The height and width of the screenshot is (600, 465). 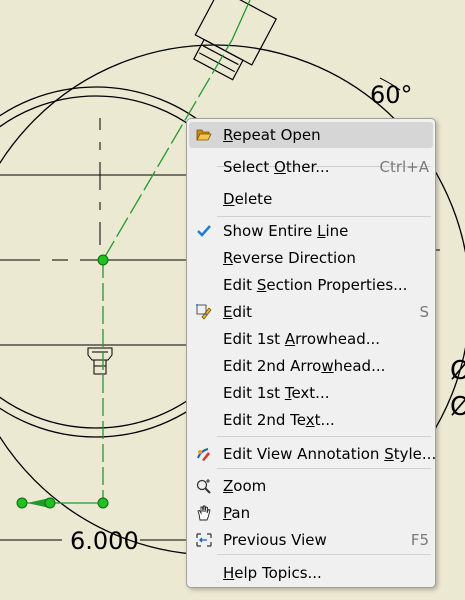 What do you see at coordinates (311, 312) in the screenshot?
I see `menu-item-edit: Edit S` at bounding box center [311, 312].